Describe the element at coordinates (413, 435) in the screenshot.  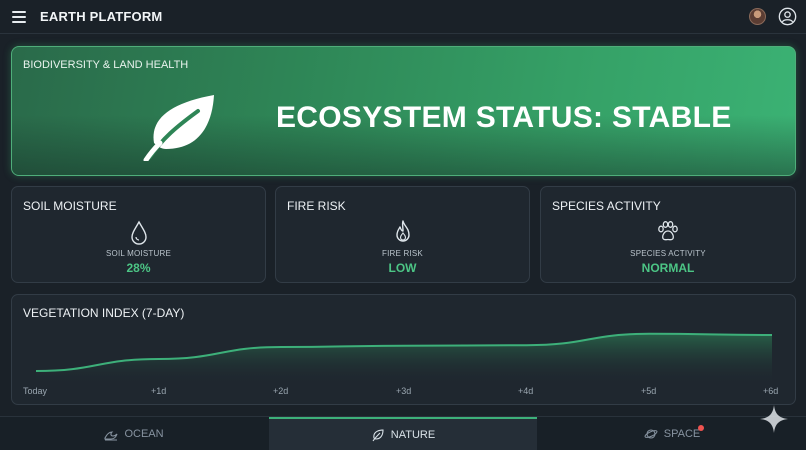
I see `tab-label: NATURE` at that location.